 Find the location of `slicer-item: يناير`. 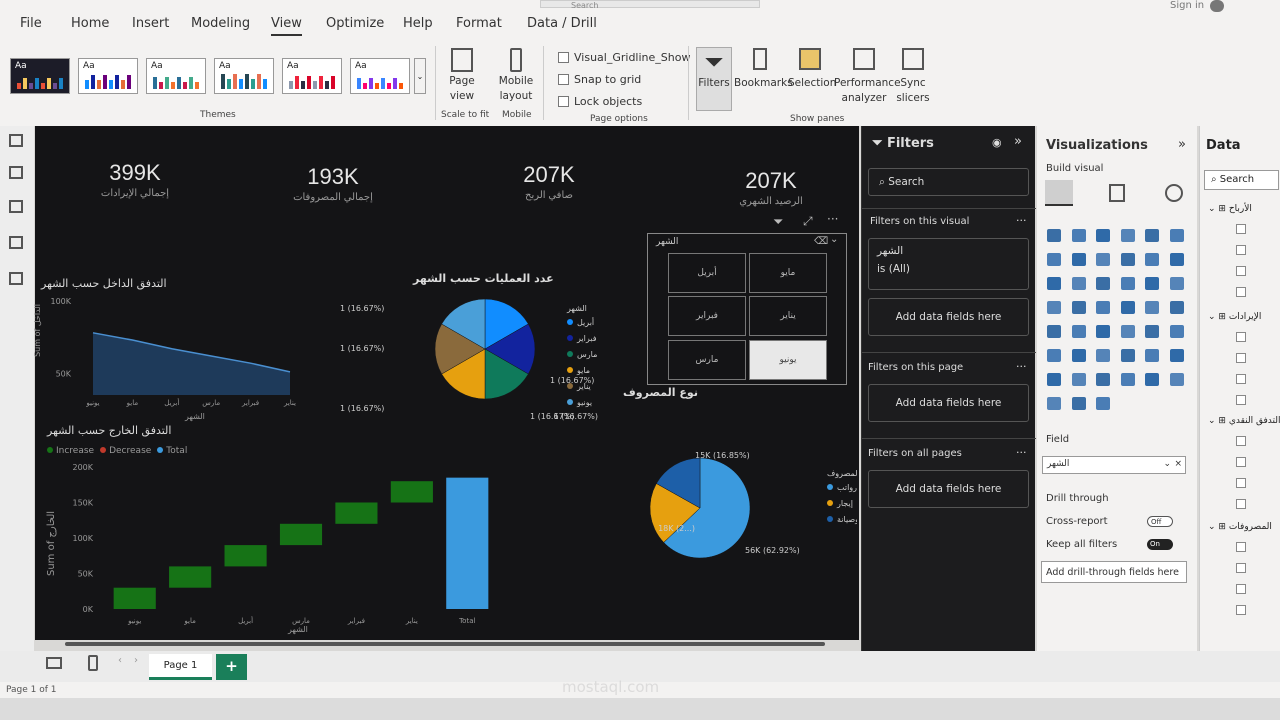

slicer-item: يناير is located at coordinates (788, 316).